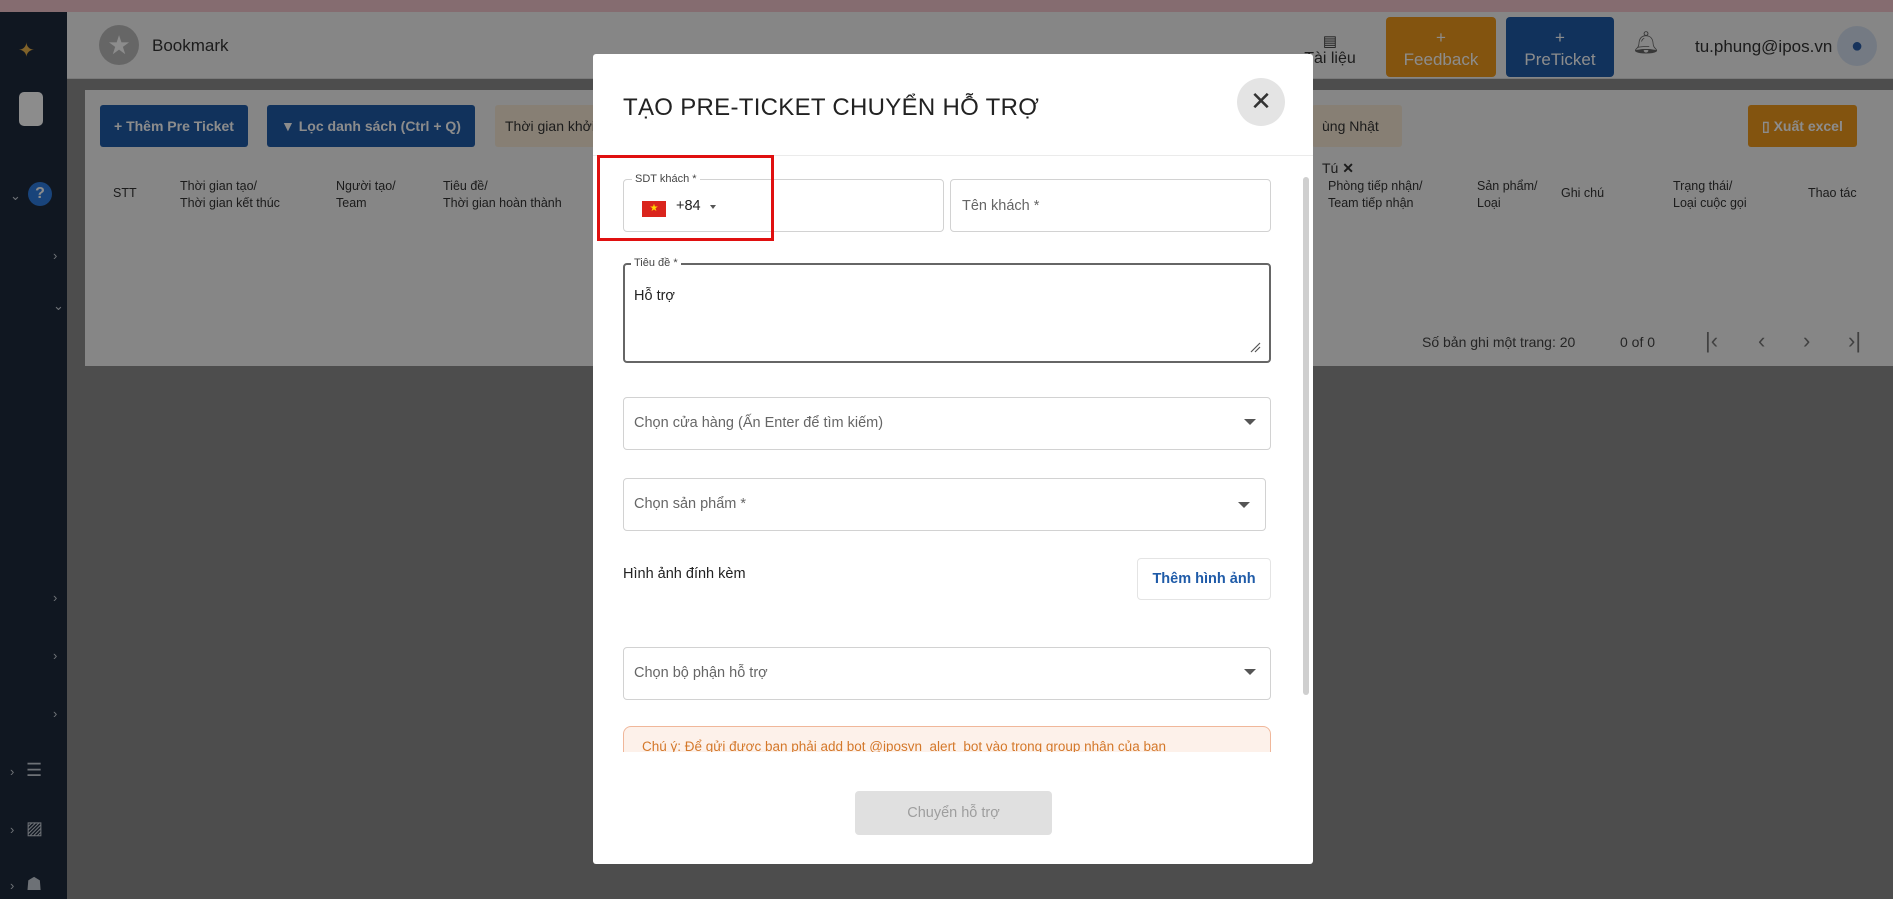  I want to click on submit-button: Chuyển hỗ trợ, so click(953, 813).